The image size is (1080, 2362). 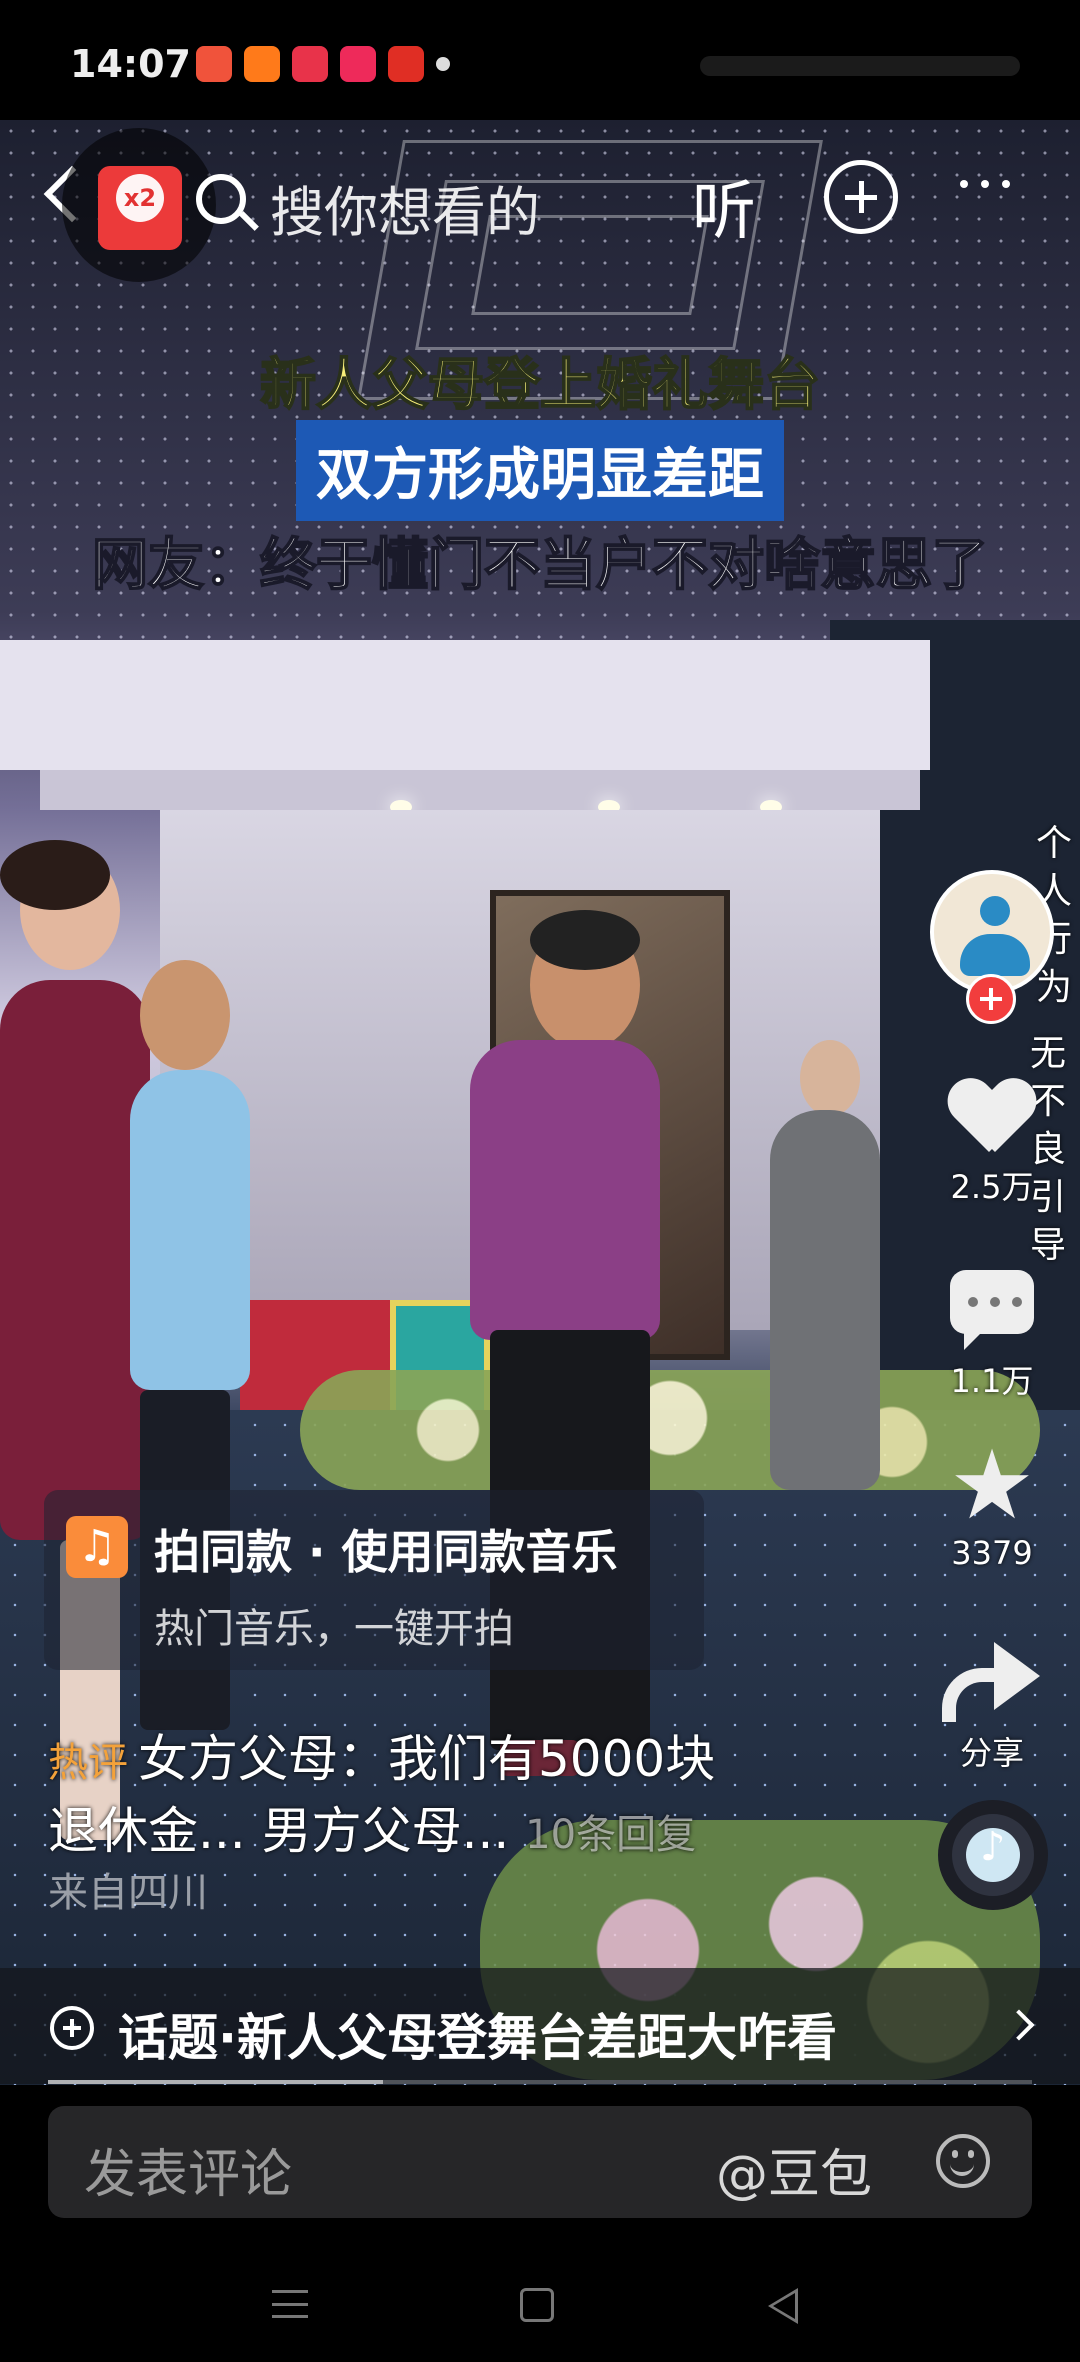 I want to click on music-card-subtitle: 热门音乐，一键开拍, so click(x=334, y=1629).